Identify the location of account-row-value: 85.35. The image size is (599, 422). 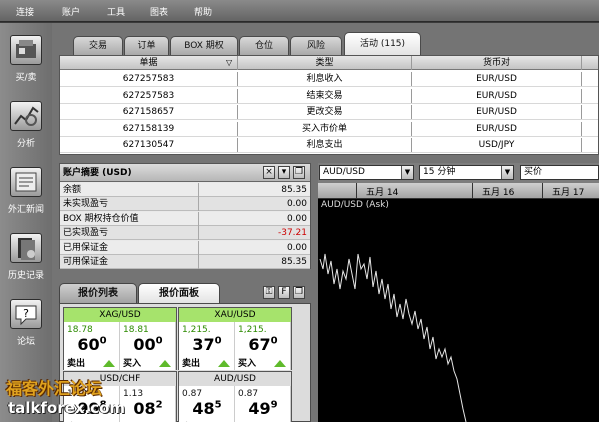
(254, 190).